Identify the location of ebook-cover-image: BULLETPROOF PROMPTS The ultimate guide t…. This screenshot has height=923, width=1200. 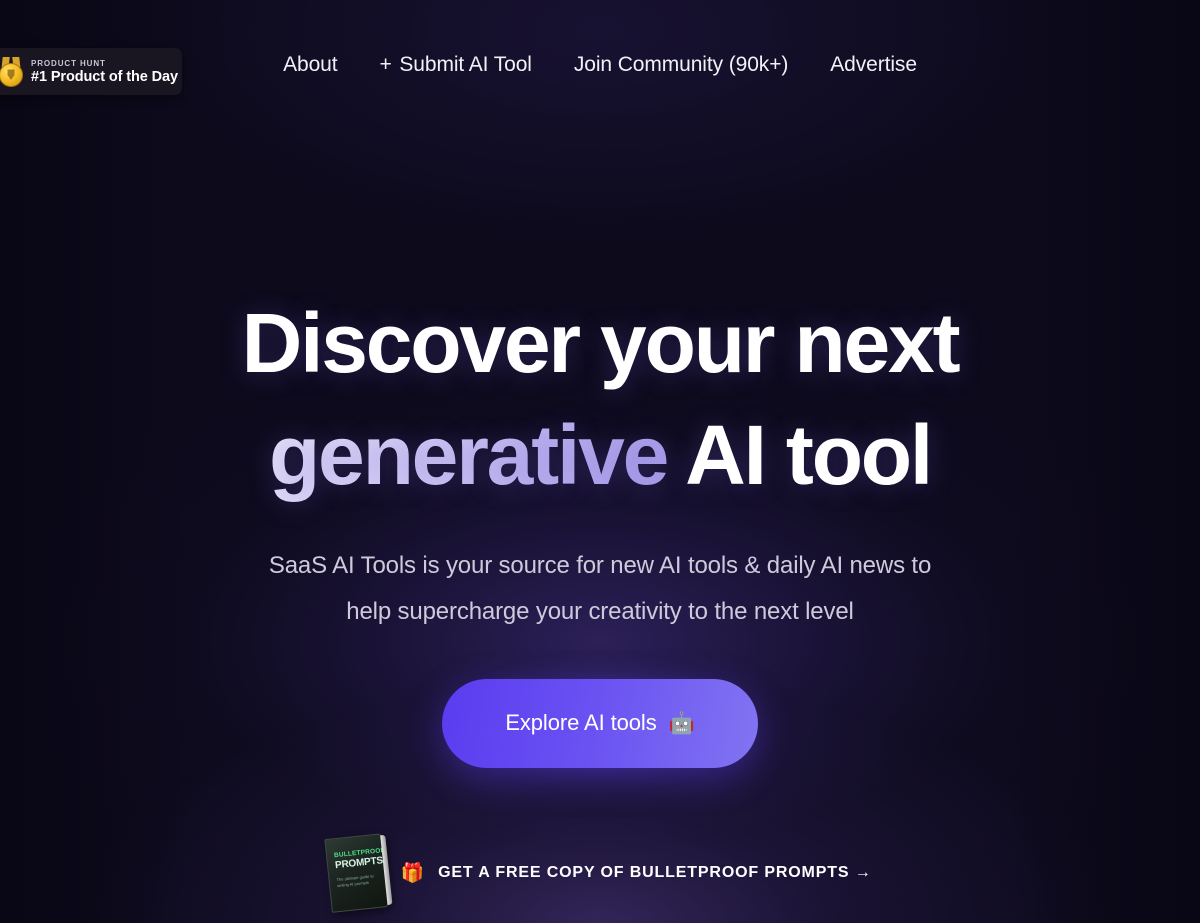
(358, 873).